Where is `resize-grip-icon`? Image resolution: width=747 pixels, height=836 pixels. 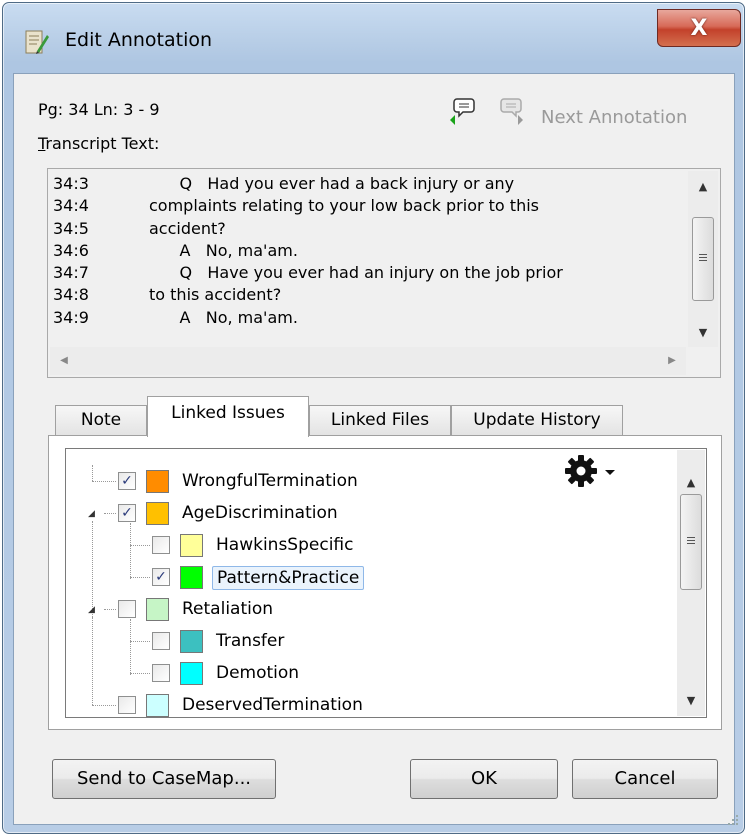
resize-grip-icon is located at coordinates (733, 820).